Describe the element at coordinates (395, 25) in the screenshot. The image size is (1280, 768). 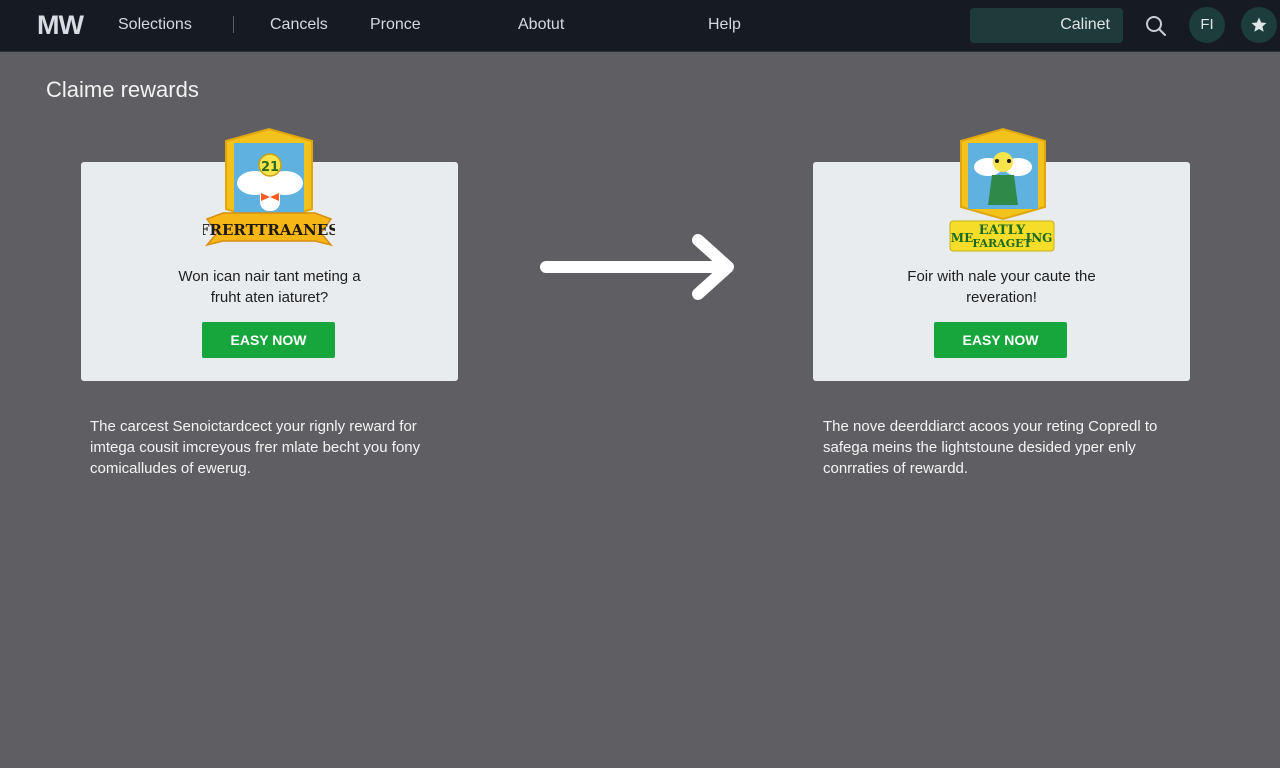
I see `nav-item-pronce: Pronce` at that location.